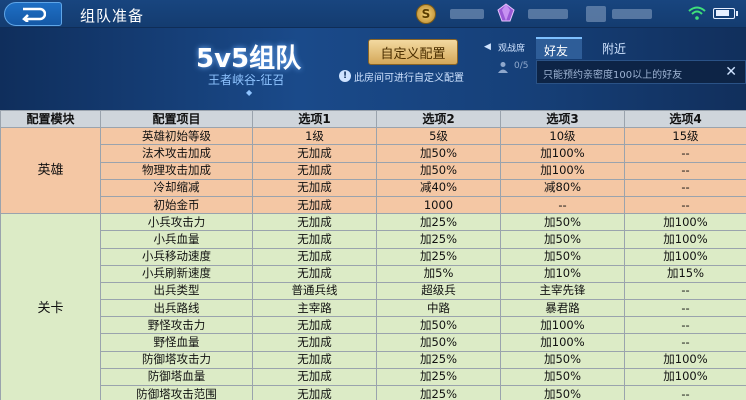 The height and width of the screenshot is (400, 746). I want to click on table-cell: 出兵路线, so click(176, 308).